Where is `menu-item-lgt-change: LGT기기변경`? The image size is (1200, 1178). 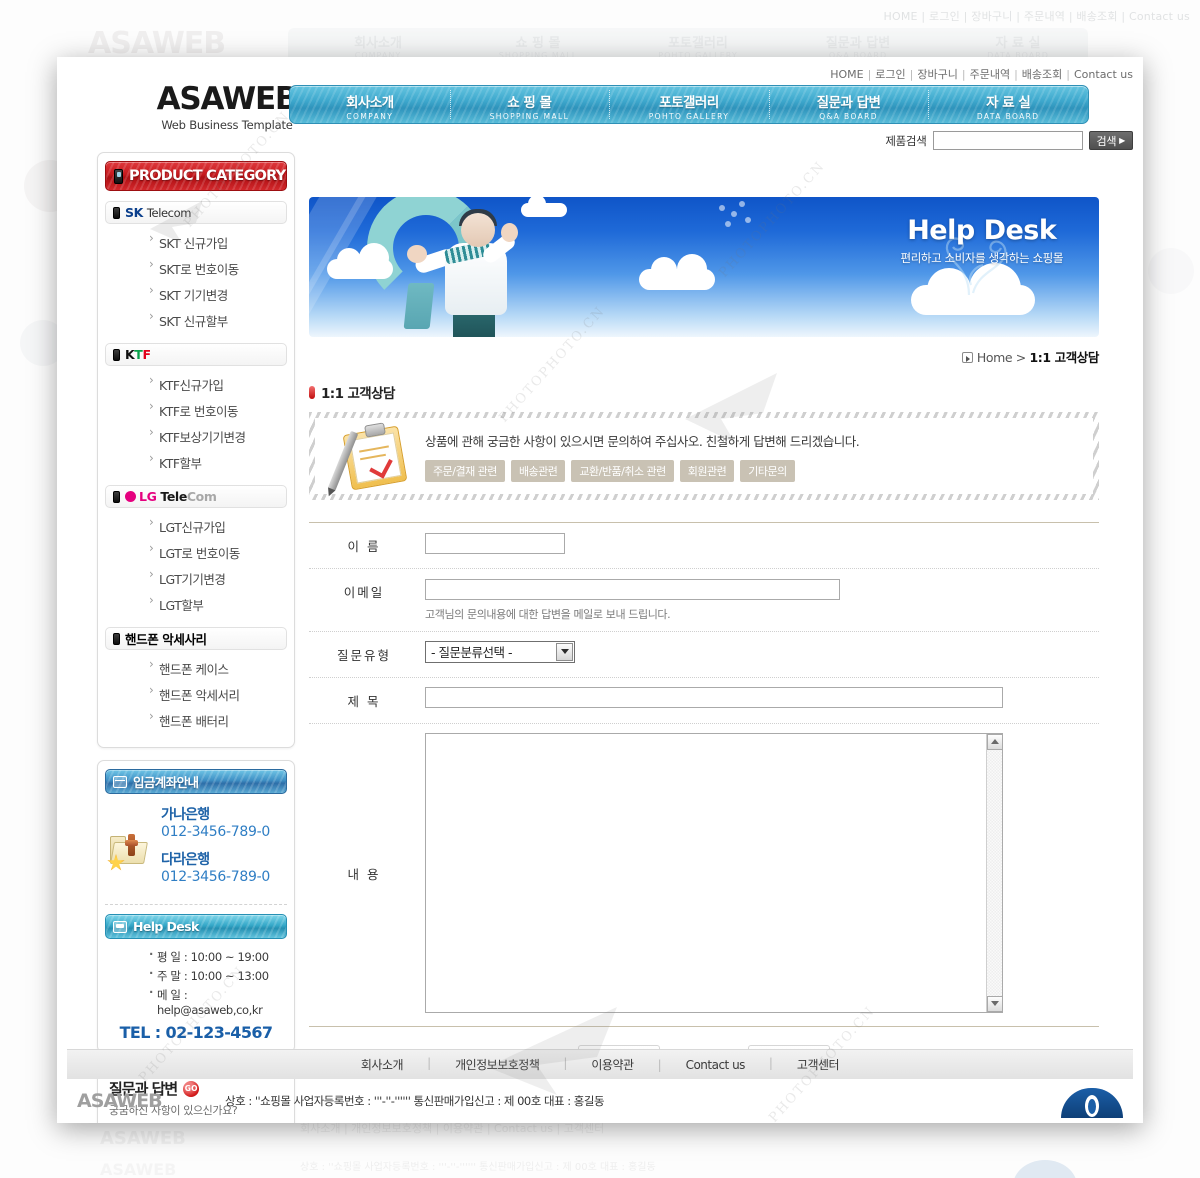 menu-item-lgt-change: LGT기기변경 is located at coordinates (216, 578).